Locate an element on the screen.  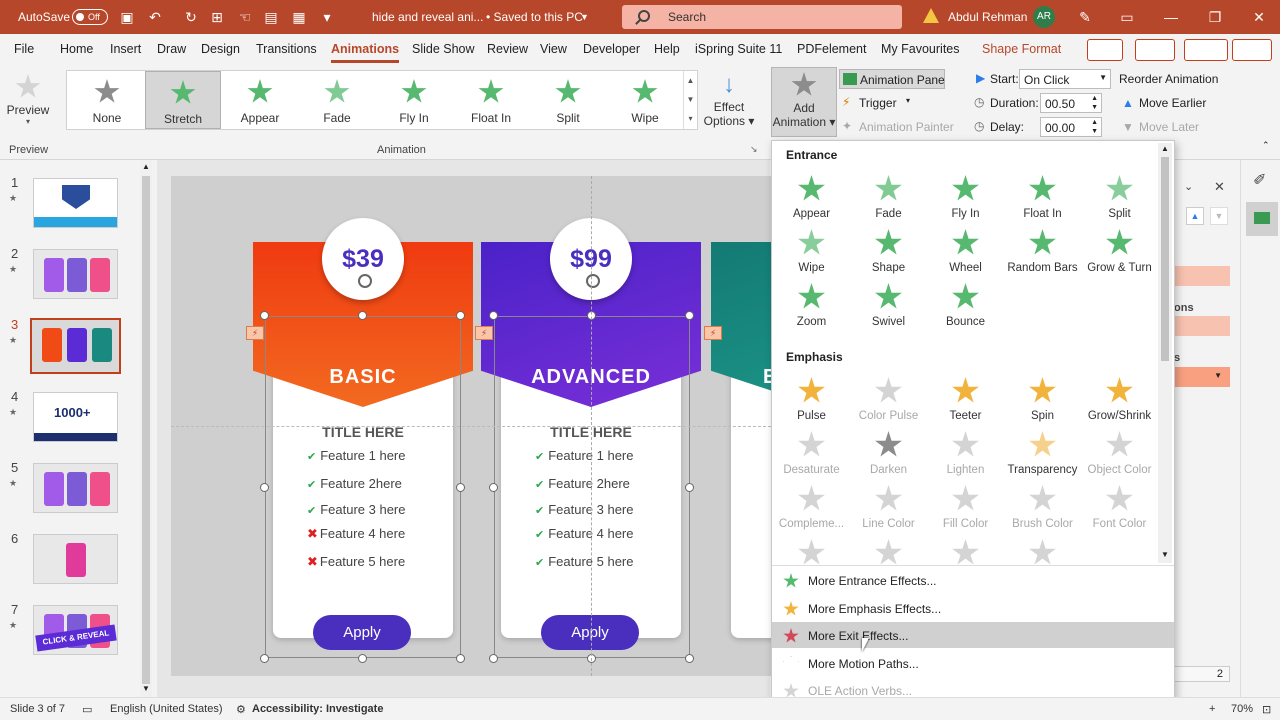
trigger-button: ⚡ Trigger ▾ is located at coordinates (887, 104).